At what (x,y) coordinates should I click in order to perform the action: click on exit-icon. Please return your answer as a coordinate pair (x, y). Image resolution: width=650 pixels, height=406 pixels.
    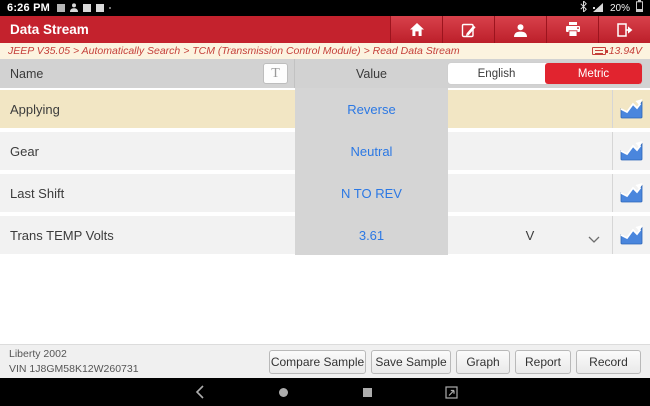
    Looking at the image, I should click on (625, 29).